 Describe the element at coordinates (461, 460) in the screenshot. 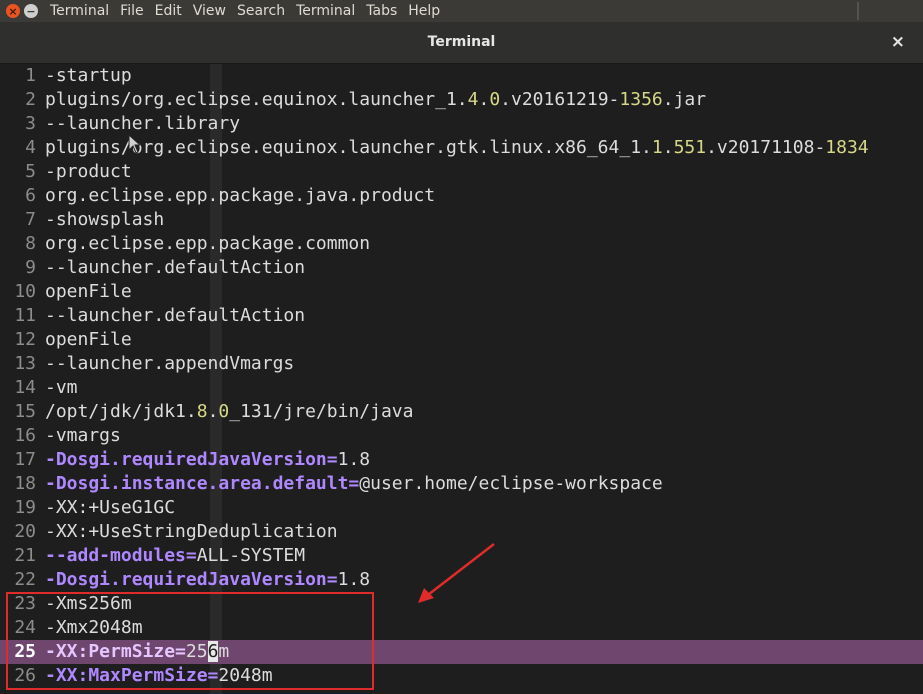

I see `code-line: 17 -Dosgi.requiredJavaVersion=1.8` at that location.